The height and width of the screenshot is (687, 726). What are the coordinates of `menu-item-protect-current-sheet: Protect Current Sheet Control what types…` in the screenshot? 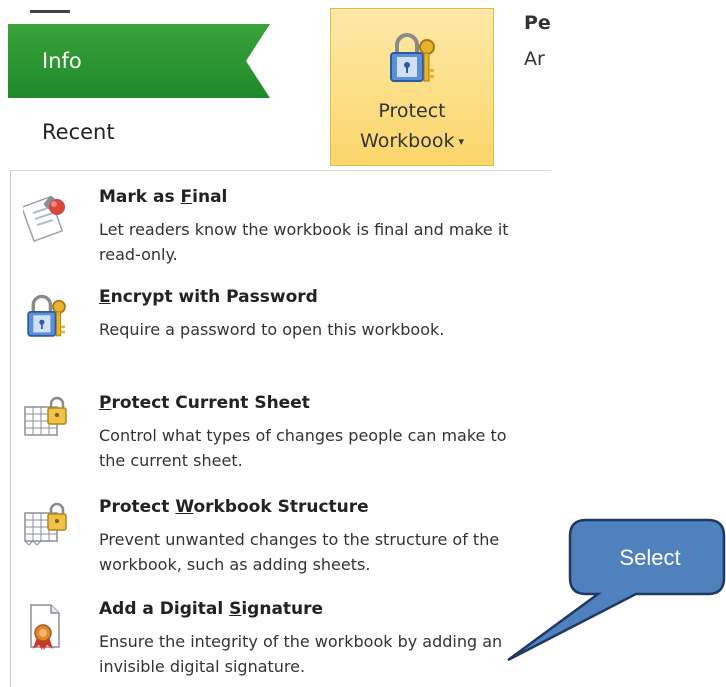 It's located at (281, 443).